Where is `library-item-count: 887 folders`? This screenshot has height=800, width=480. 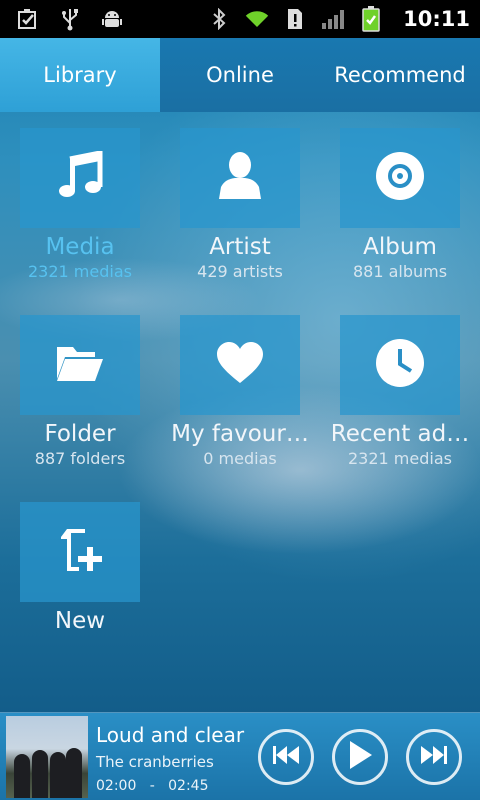 library-item-count: 887 folders is located at coordinates (80, 458).